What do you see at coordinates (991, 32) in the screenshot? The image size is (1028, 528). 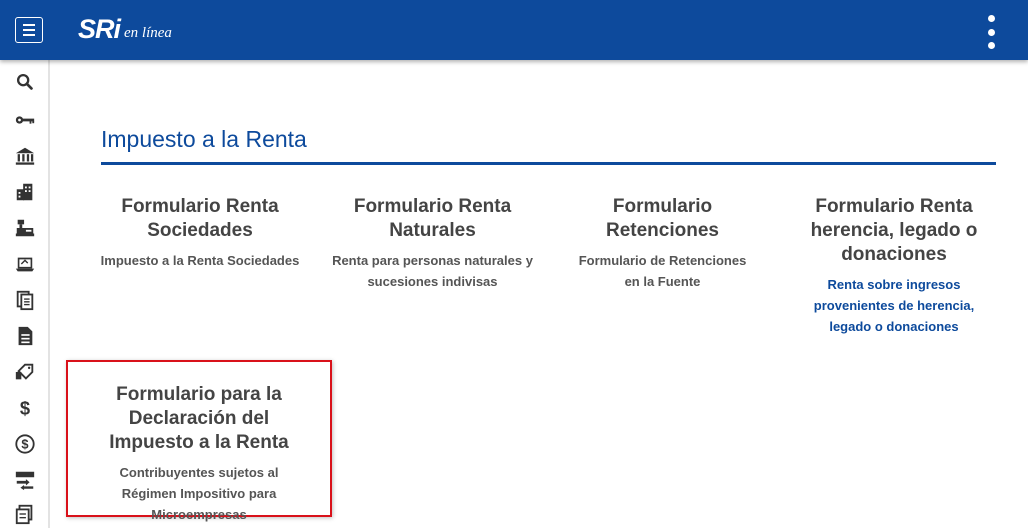 I see `more-options-icon` at bounding box center [991, 32].